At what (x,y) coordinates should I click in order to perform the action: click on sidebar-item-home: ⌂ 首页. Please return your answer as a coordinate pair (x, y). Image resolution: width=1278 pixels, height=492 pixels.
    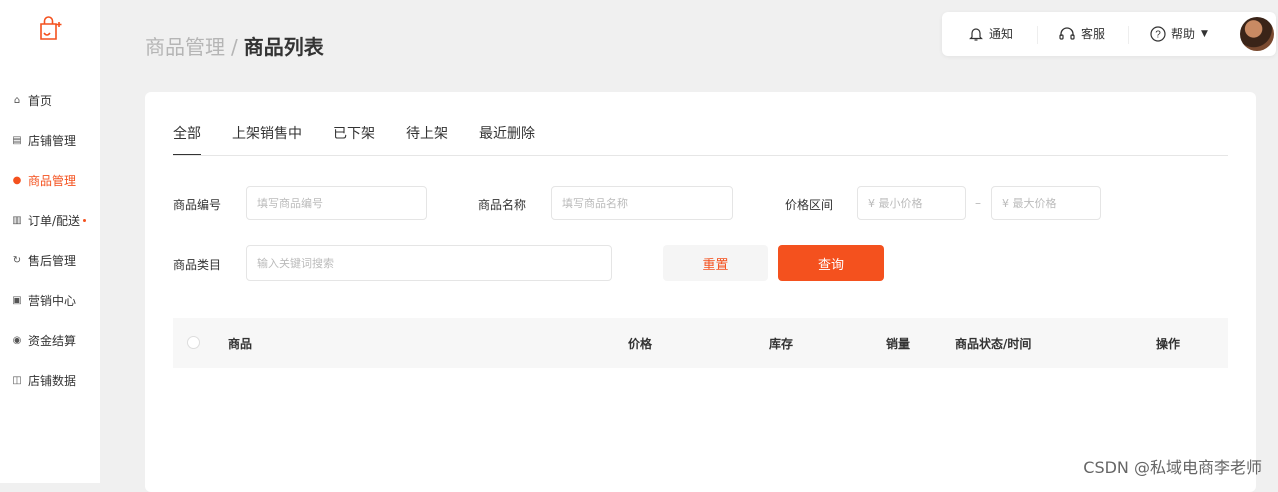
    Looking at the image, I should click on (50, 100).